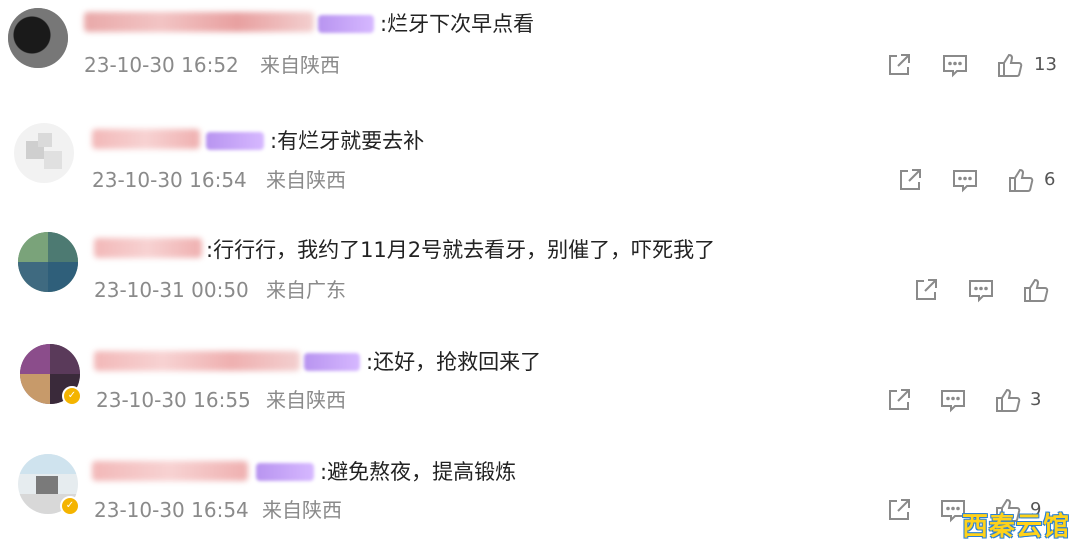 This screenshot has width=1080, height=549. Describe the element at coordinates (461, 250) in the screenshot. I see `comment-text: :行行行，我约了11月2号就去看牙，别催了，吓死我了` at that location.